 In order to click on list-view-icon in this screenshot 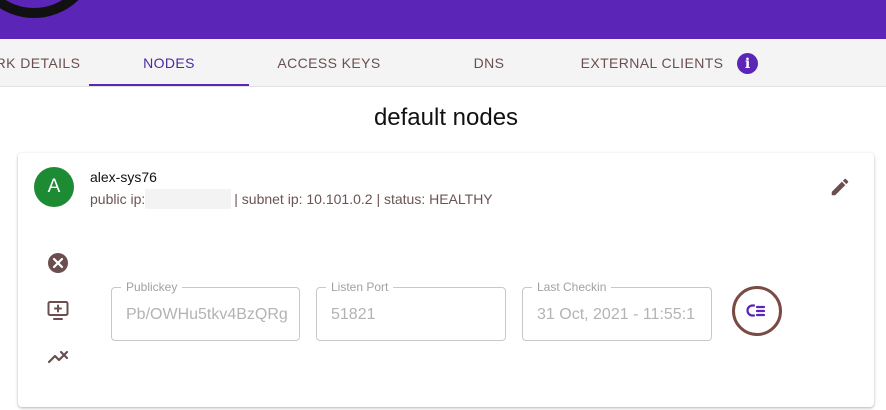, I will do `click(756, 310)`.